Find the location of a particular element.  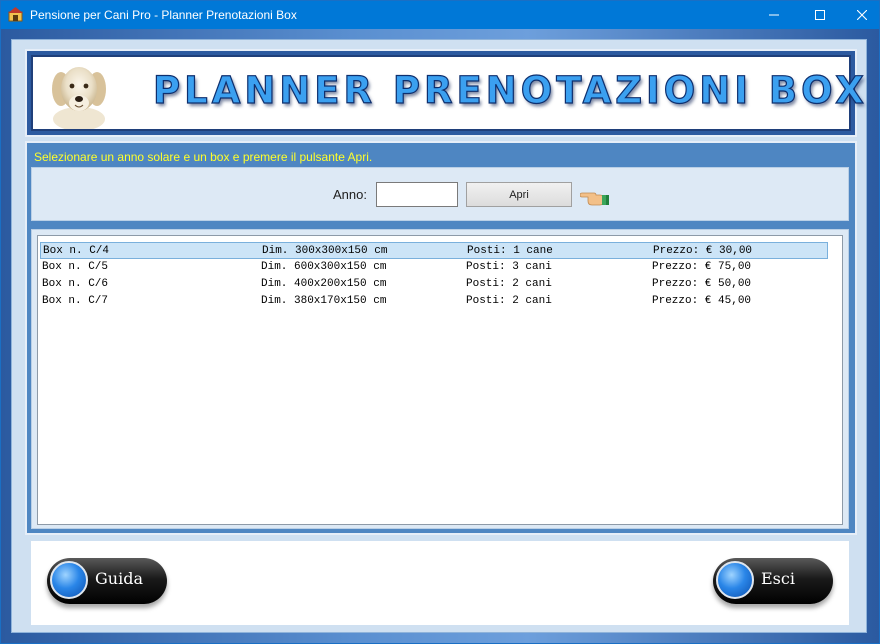

apri-button: Apri is located at coordinates (519, 194).